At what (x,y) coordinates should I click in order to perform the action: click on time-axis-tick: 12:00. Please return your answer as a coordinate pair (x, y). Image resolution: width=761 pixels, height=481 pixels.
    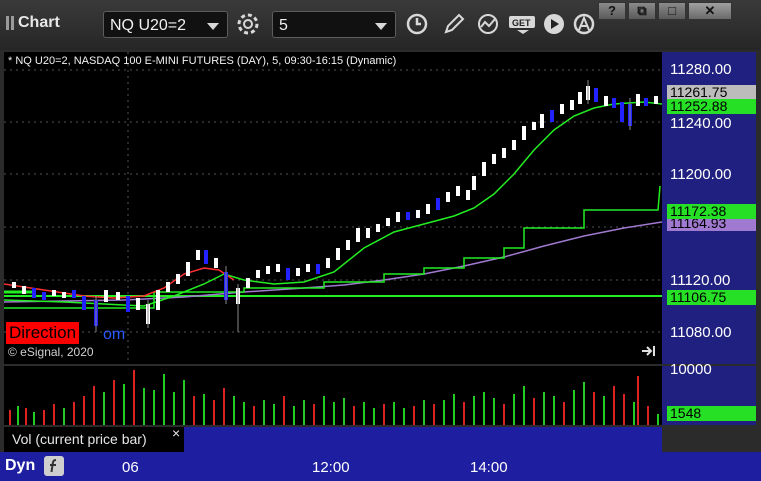
    Looking at the image, I should click on (331, 467).